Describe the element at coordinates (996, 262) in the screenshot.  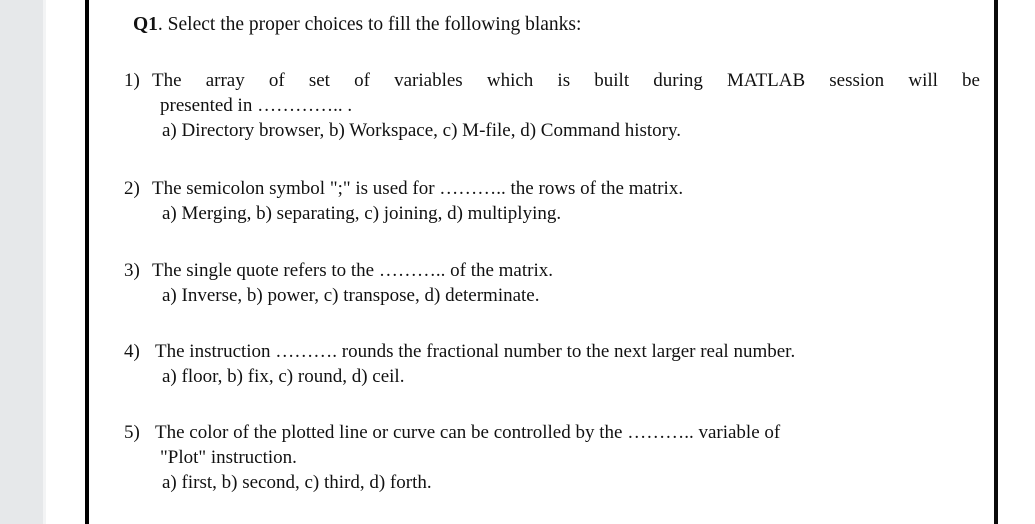
I see `right-margin-rule` at that location.